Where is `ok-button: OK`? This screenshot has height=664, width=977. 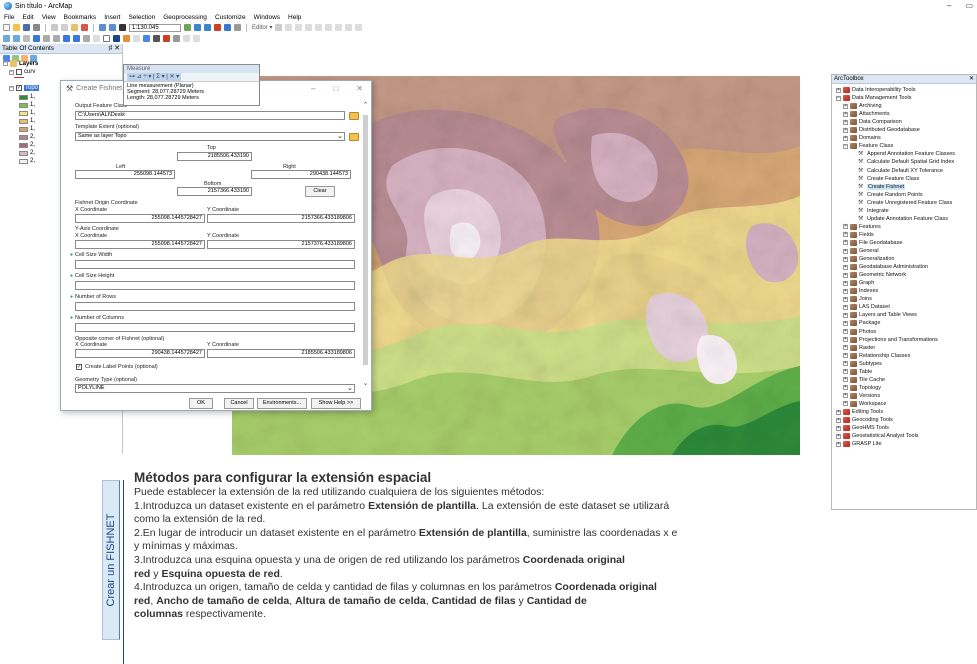 ok-button: OK is located at coordinates (201, 403).